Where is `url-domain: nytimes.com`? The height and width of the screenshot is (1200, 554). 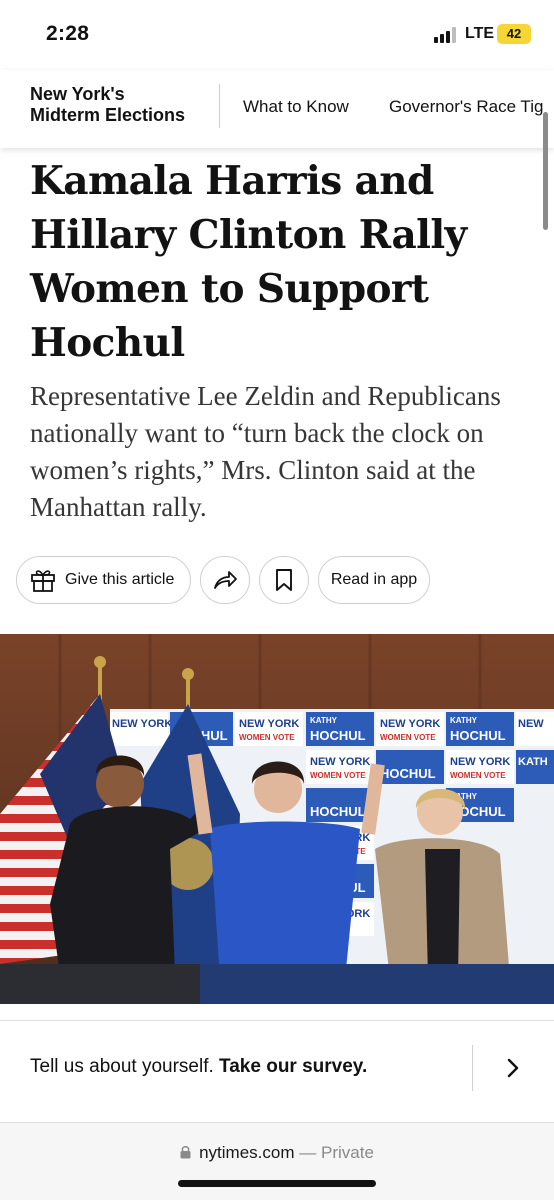
url-domain: nytimes.com is located at coordinates (247, 1152).